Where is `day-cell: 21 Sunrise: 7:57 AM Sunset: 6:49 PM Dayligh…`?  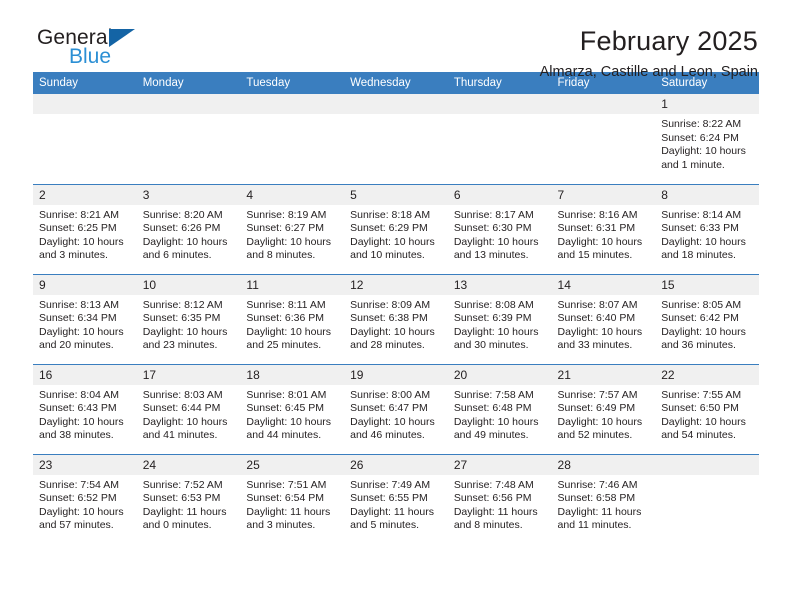
day-cell: 21 Sunrise: 7:57 AM Sunset: 6:49 PM Dayligh… is located at coordinates (603, 409).